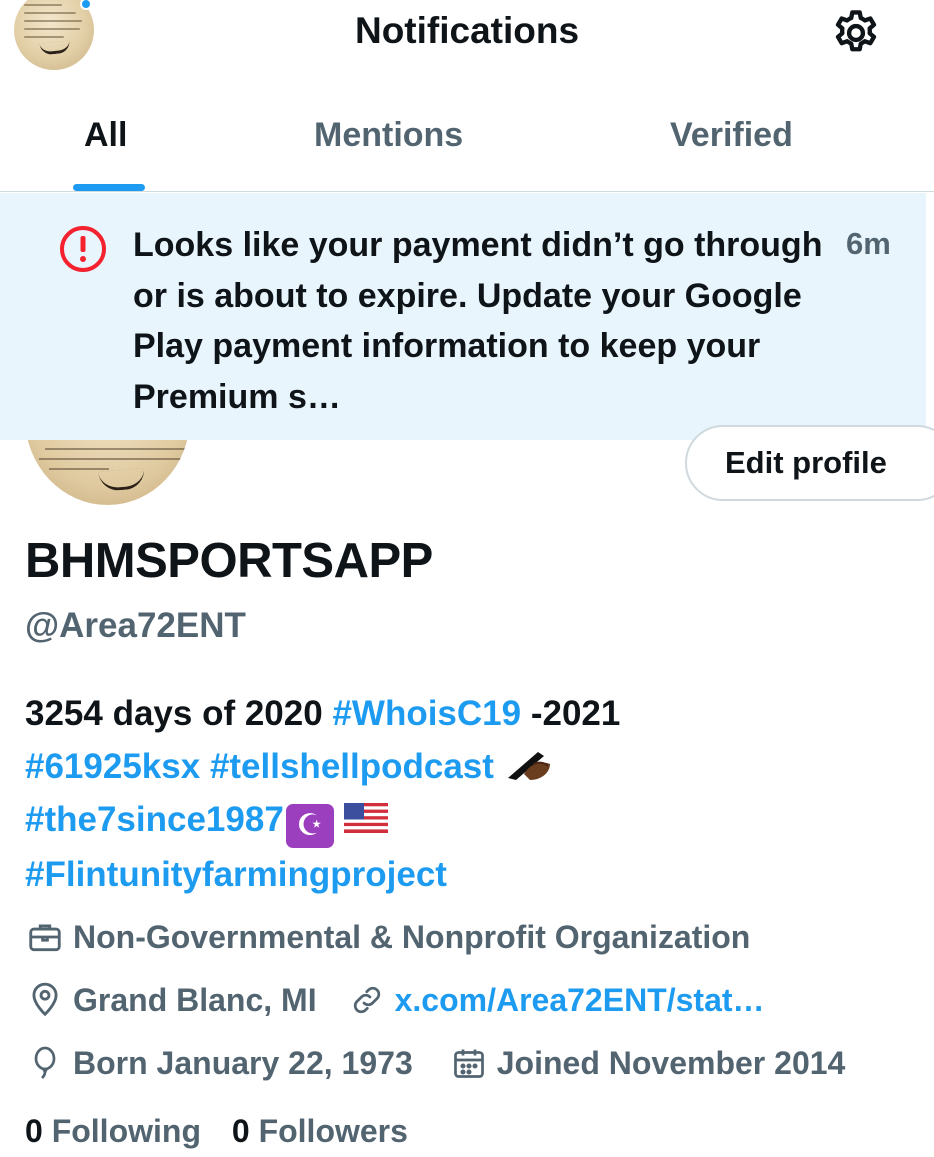 The image size is (934, 1157). Describe the element at coordinates (154, 819) in the screenshot. I see `hashtag-link: #the7since1987` at that location.